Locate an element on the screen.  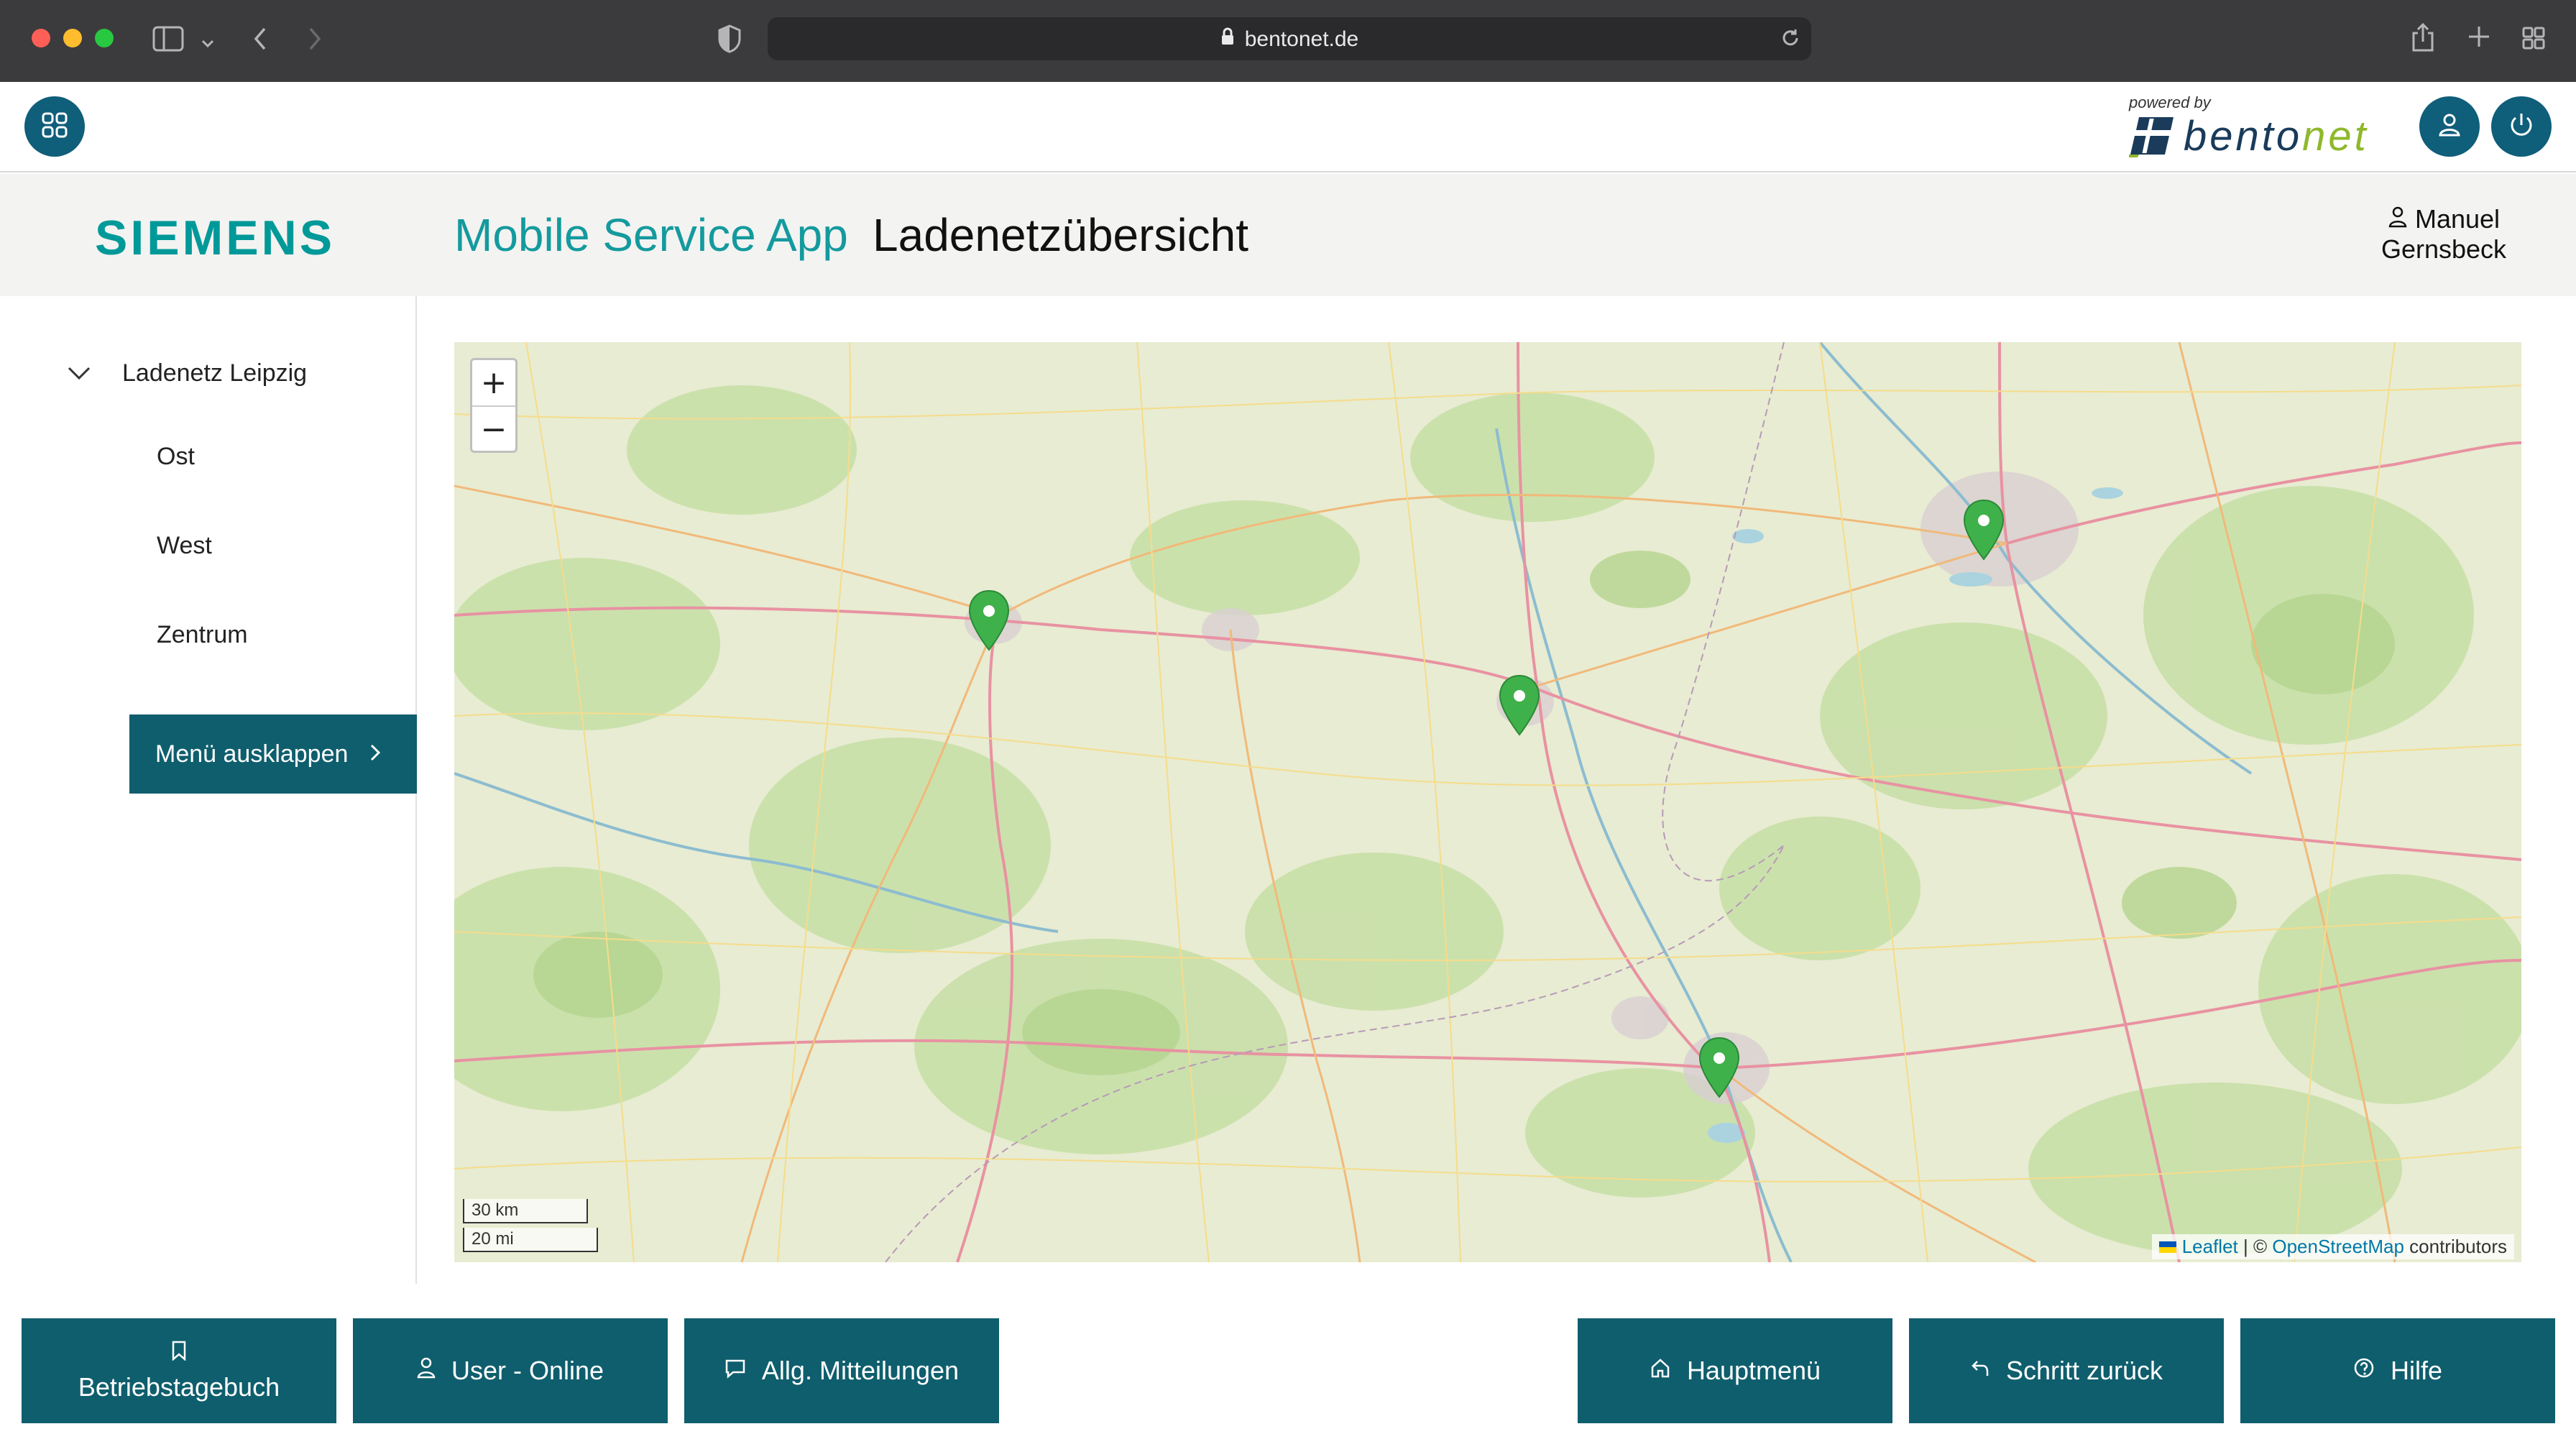
leaflet-link: Leaflet is located at coordinates (2210, 1246).